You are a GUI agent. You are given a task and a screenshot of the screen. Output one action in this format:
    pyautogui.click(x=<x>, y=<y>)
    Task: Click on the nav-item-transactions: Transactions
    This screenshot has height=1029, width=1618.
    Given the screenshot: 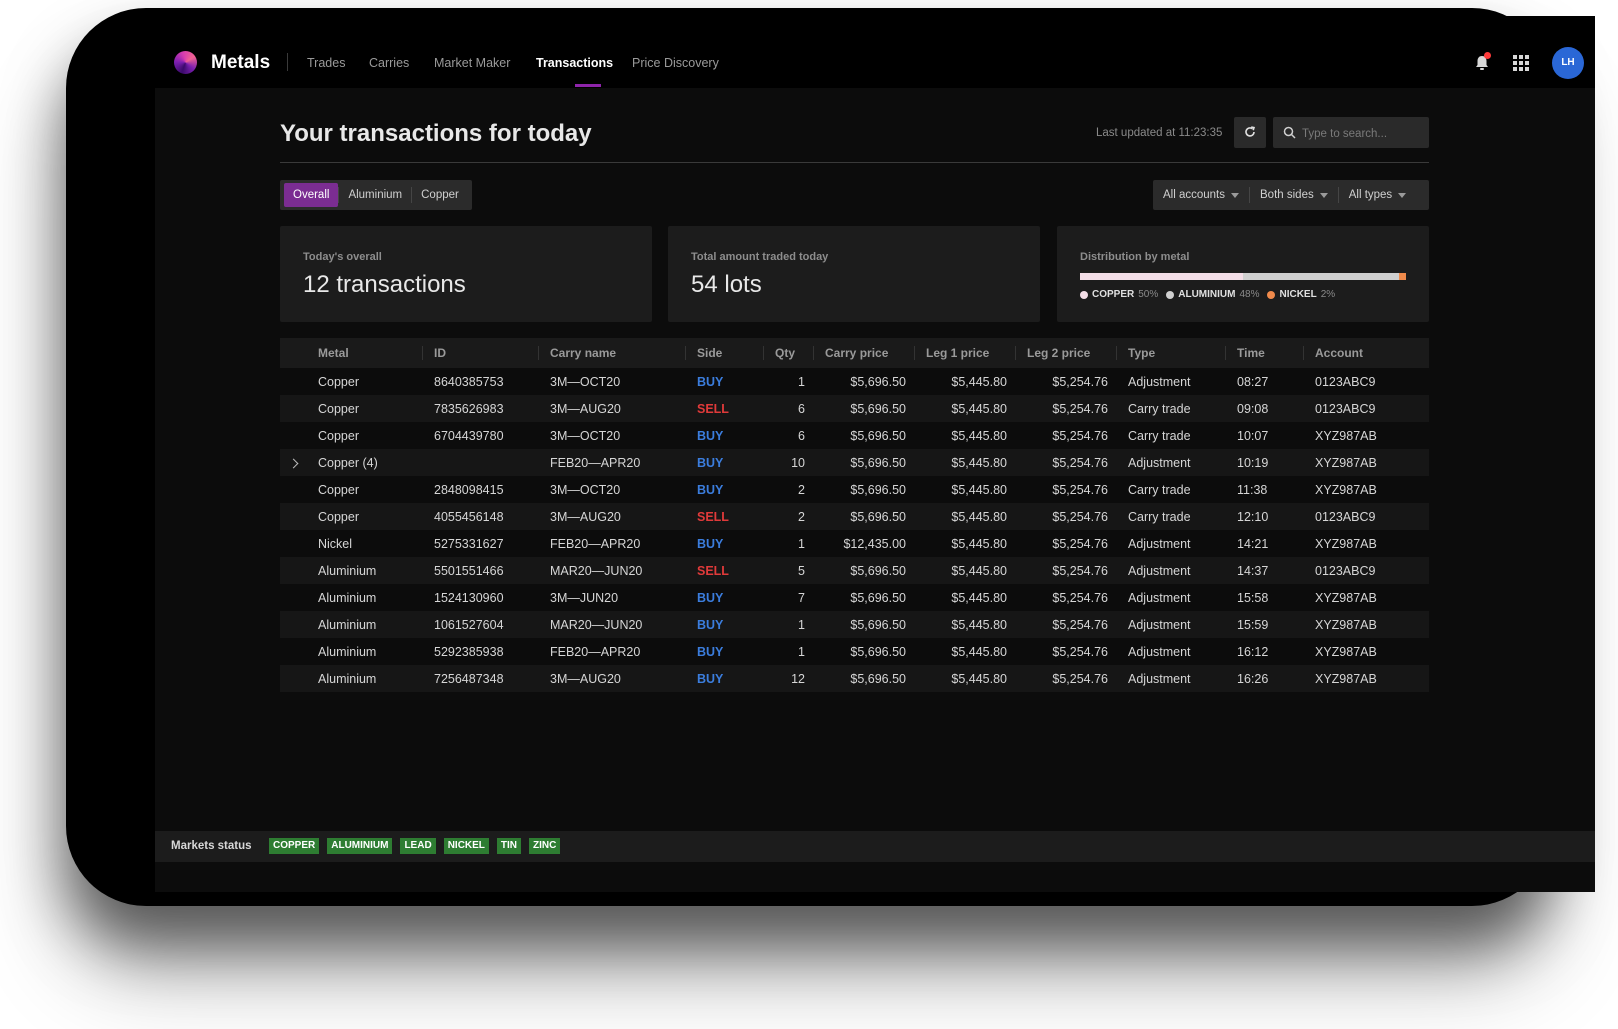 What is the action you would take?
    pyautogui.click(x=574, y=63)
    